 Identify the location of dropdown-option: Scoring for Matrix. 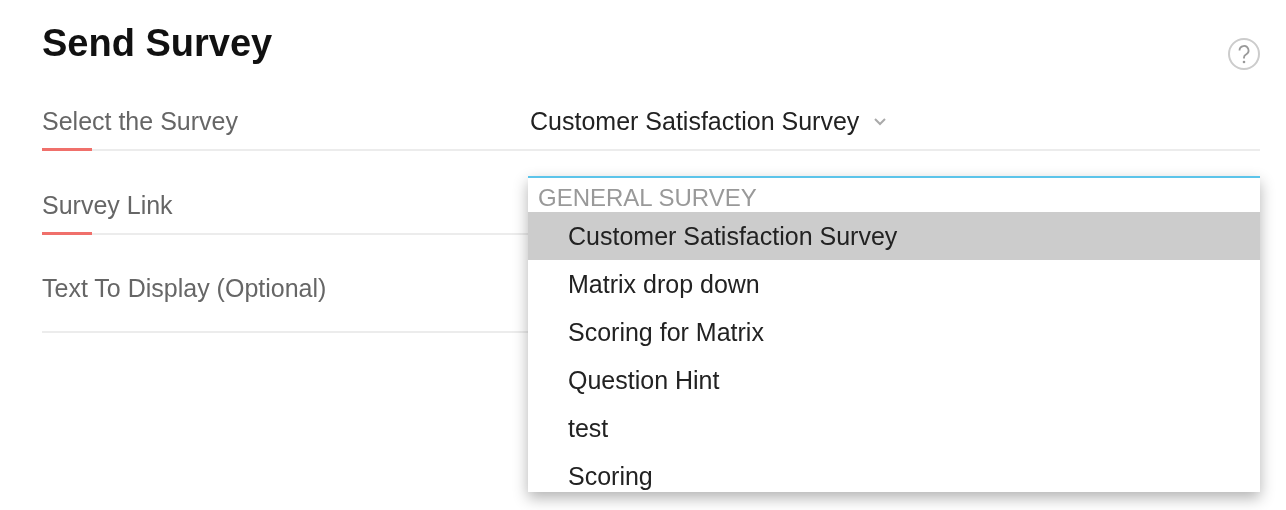
(894, 332).